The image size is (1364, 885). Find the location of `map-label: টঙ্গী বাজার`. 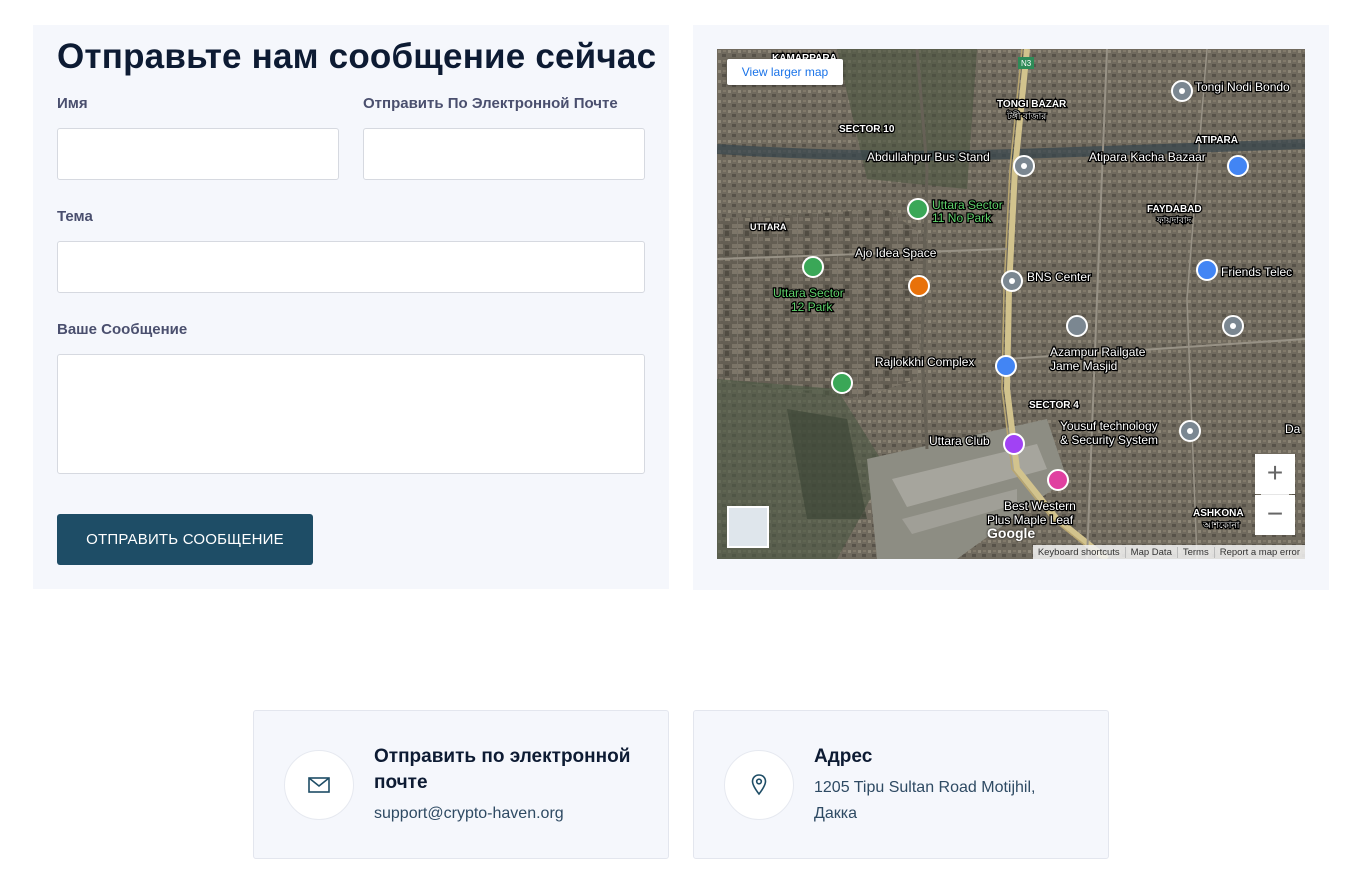

map-label: টঙ্গী বাজার is located at coordinates (1026, 115).